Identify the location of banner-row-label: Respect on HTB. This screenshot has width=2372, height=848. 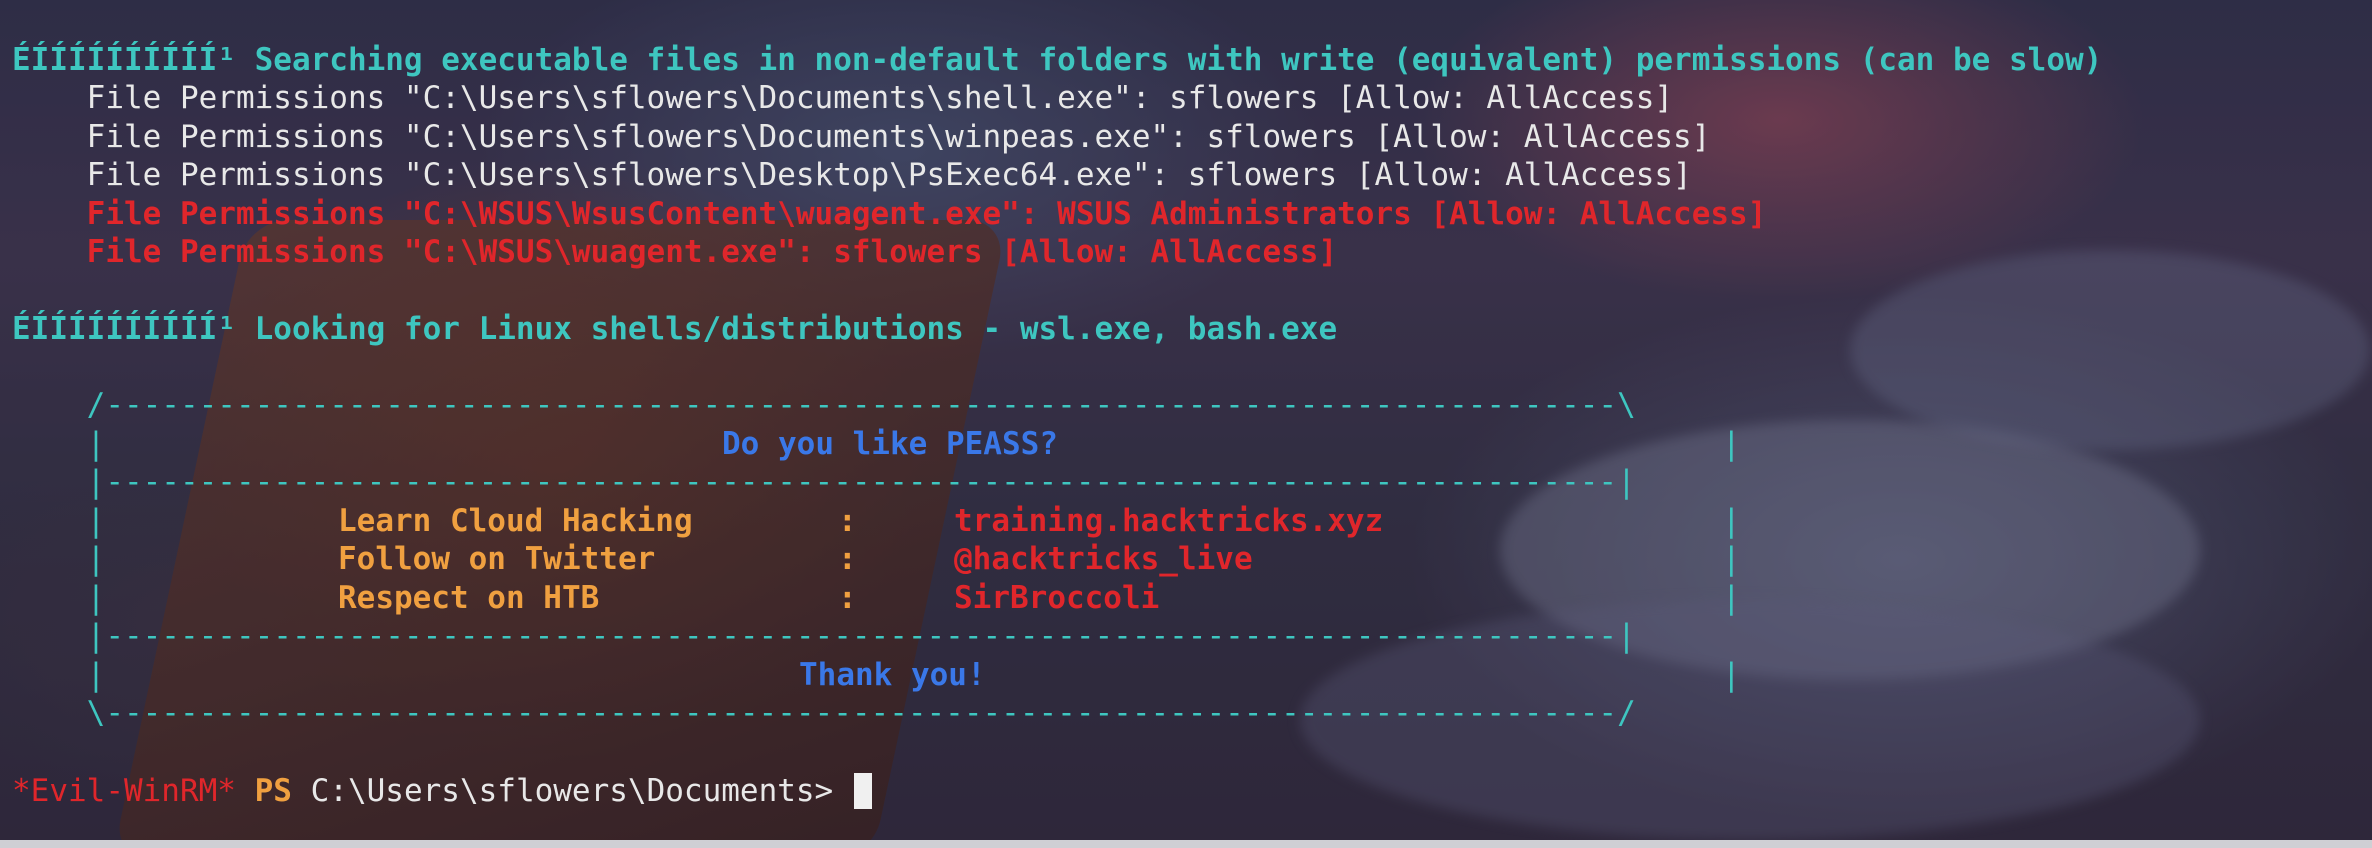
(469, 598).